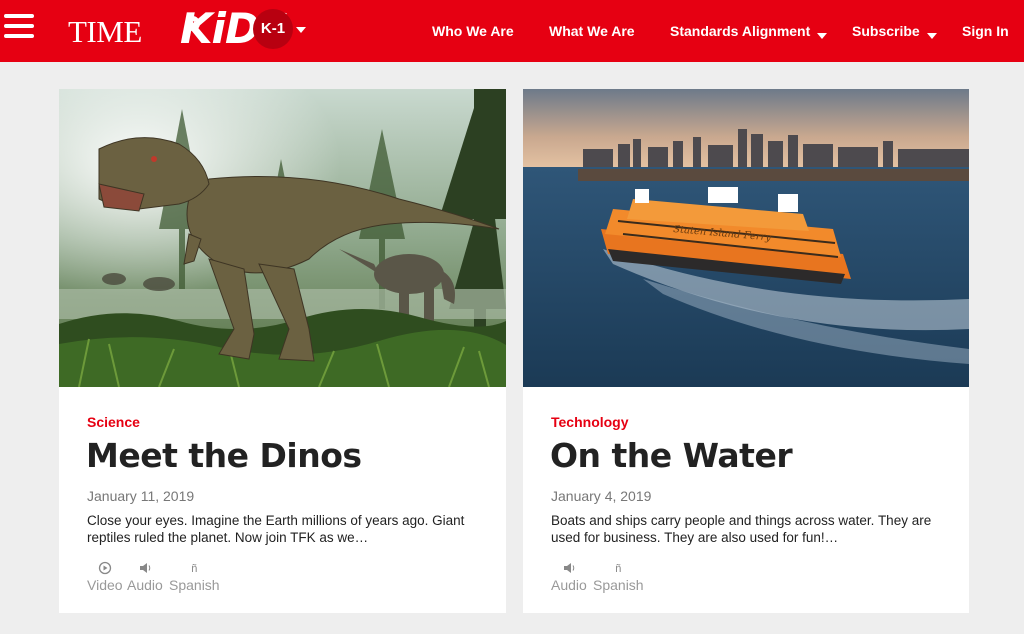 This screenshot has height=634, width=1024. What do you see at coordinates (592, 31) in the screenshot?
I see `nav-what-we-are: What We Are` at bounding box center [592, 31].